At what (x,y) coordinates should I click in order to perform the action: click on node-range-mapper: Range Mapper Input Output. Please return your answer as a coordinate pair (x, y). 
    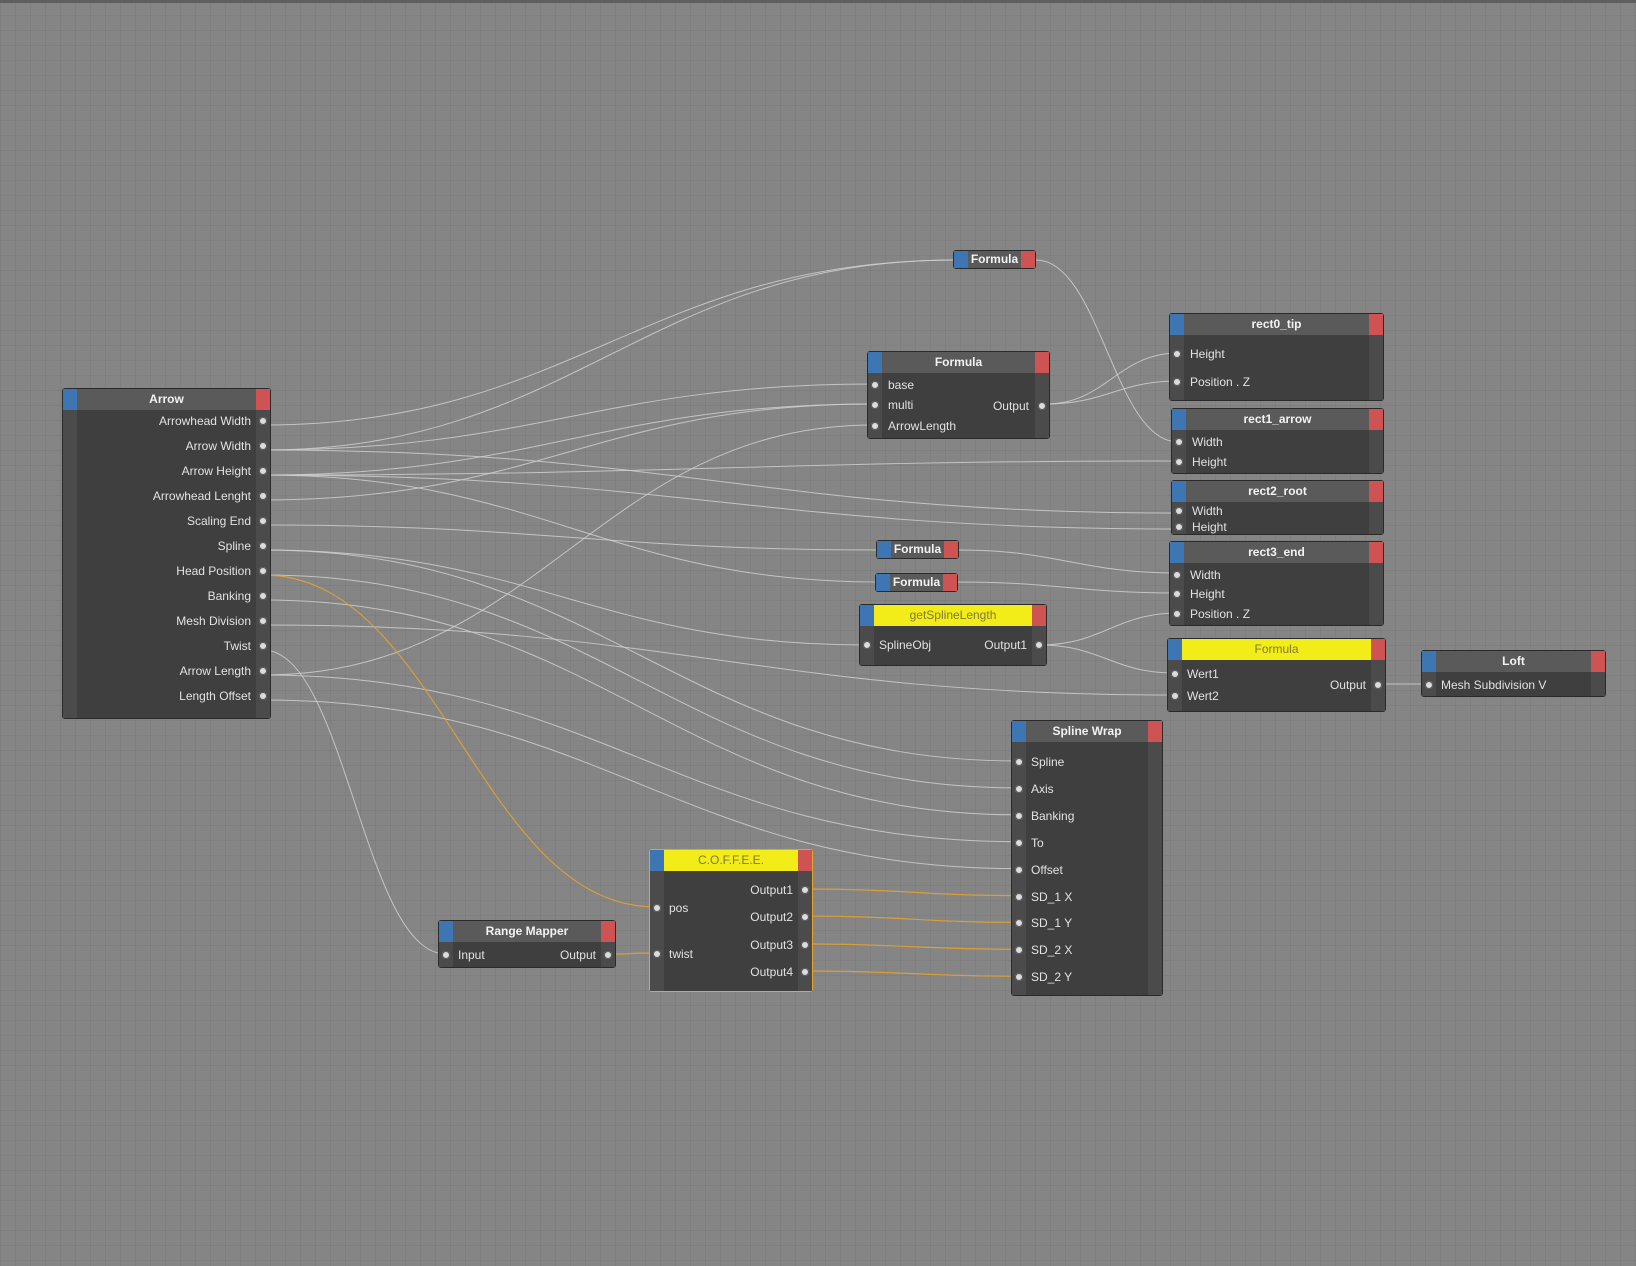
    Looking at the image, I should click on (527, 944).